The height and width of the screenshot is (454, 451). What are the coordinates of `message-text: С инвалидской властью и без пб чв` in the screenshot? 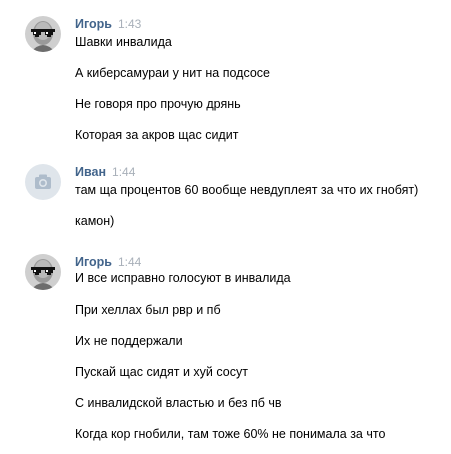 It's located at (178, 403).